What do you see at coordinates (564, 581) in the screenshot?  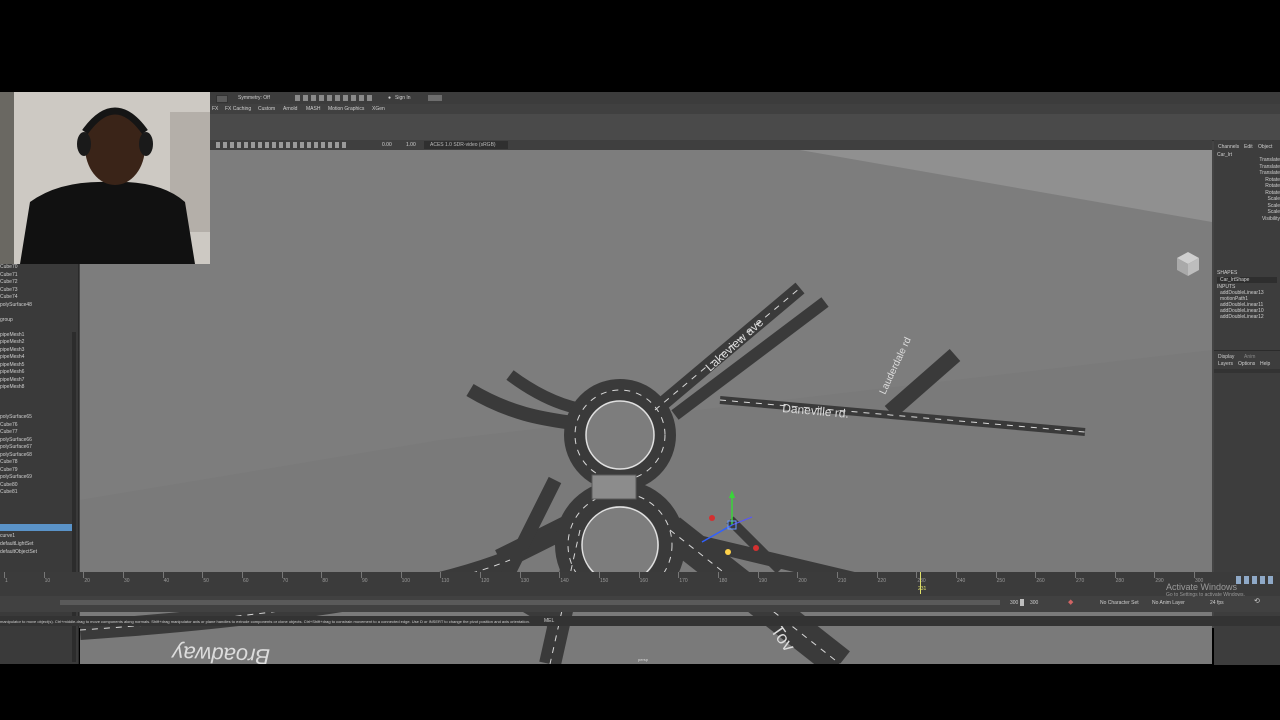 I see `timeline-tick-label: 140` at bounding box center [564, 581].